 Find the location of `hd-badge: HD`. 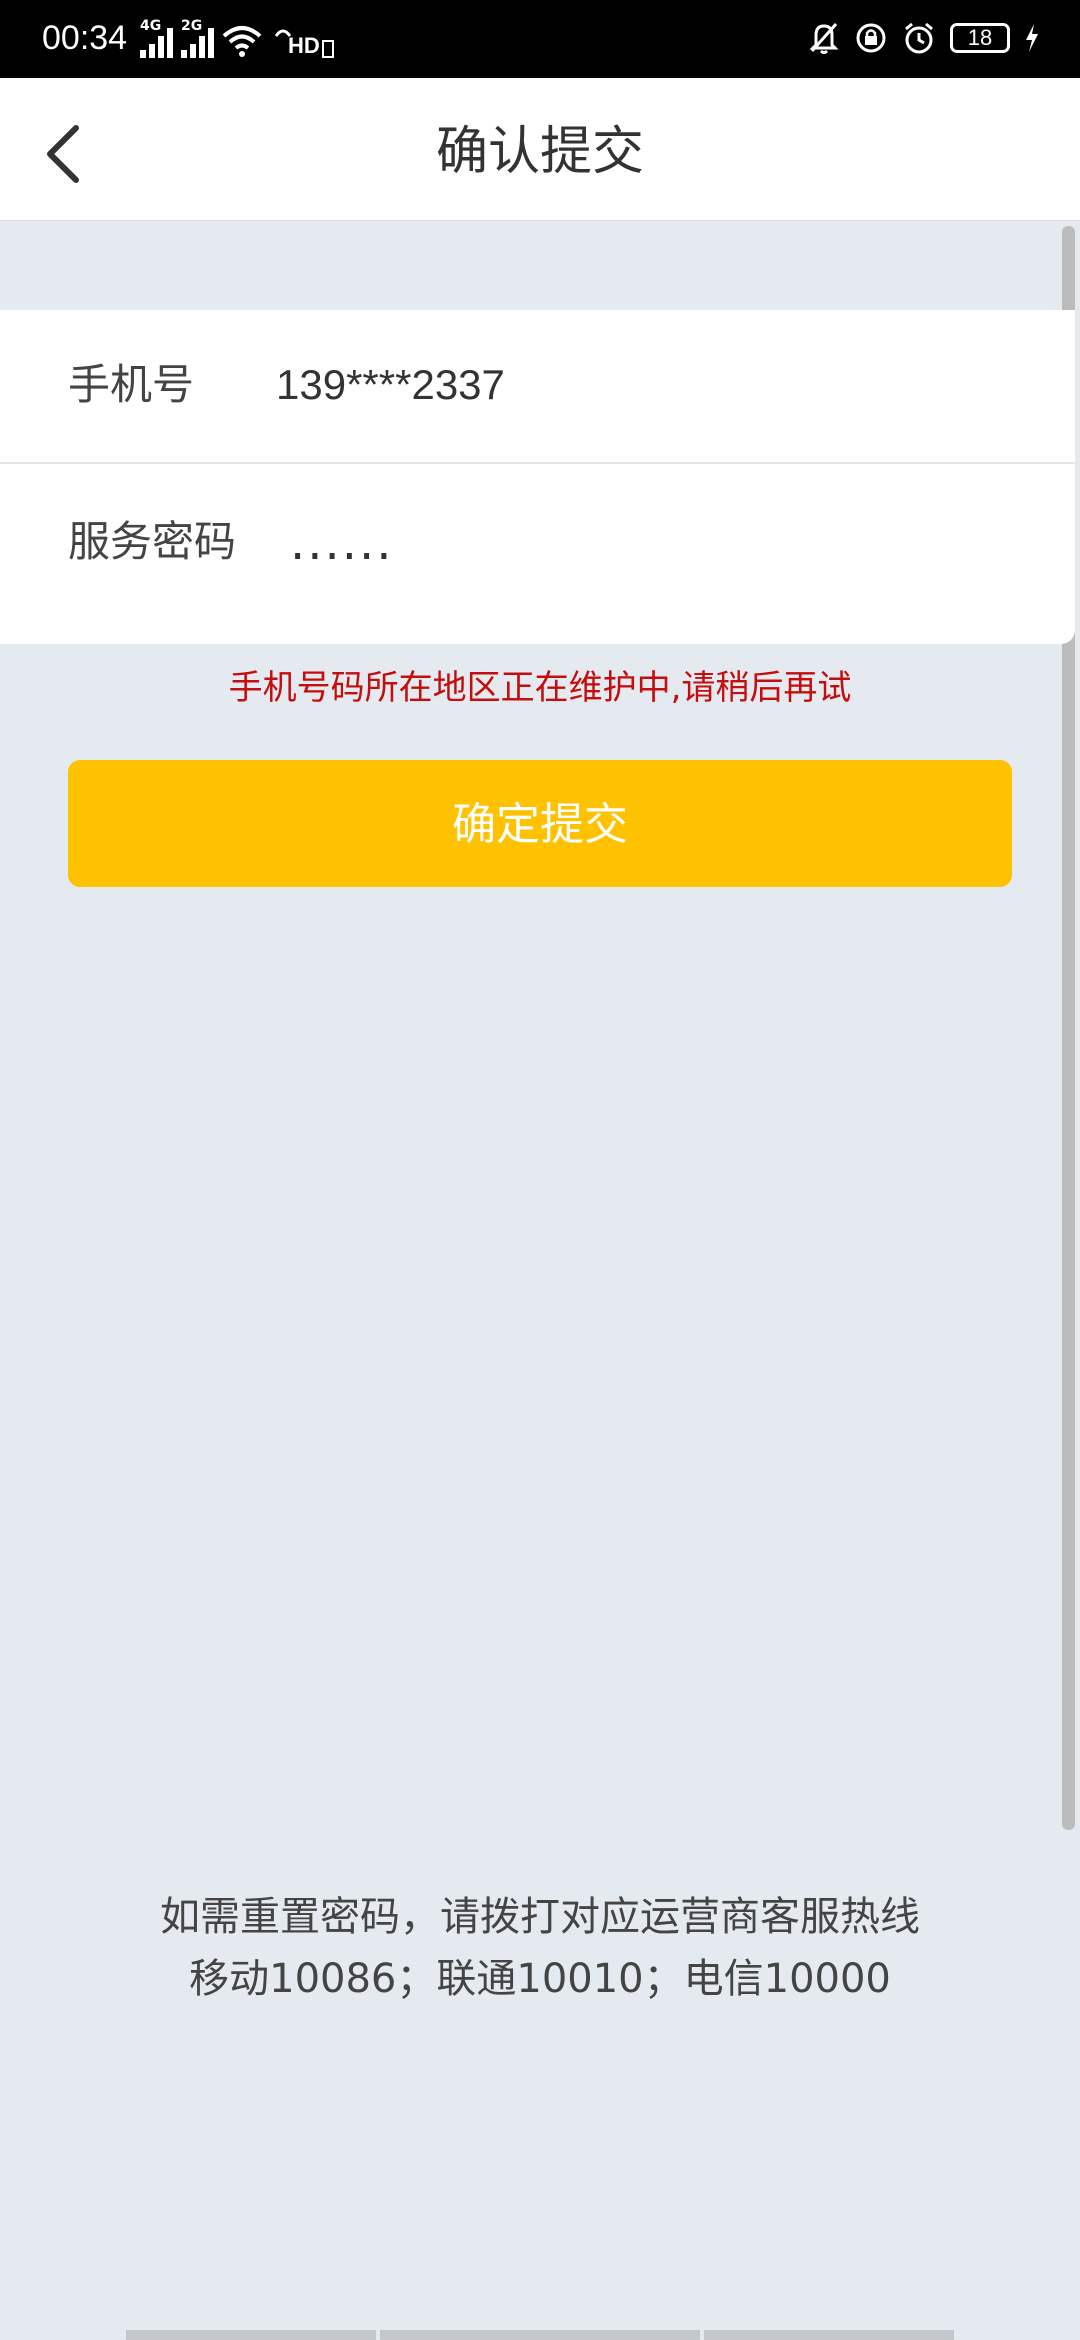

hd-badge: HD is located at coordinates (304, 45).